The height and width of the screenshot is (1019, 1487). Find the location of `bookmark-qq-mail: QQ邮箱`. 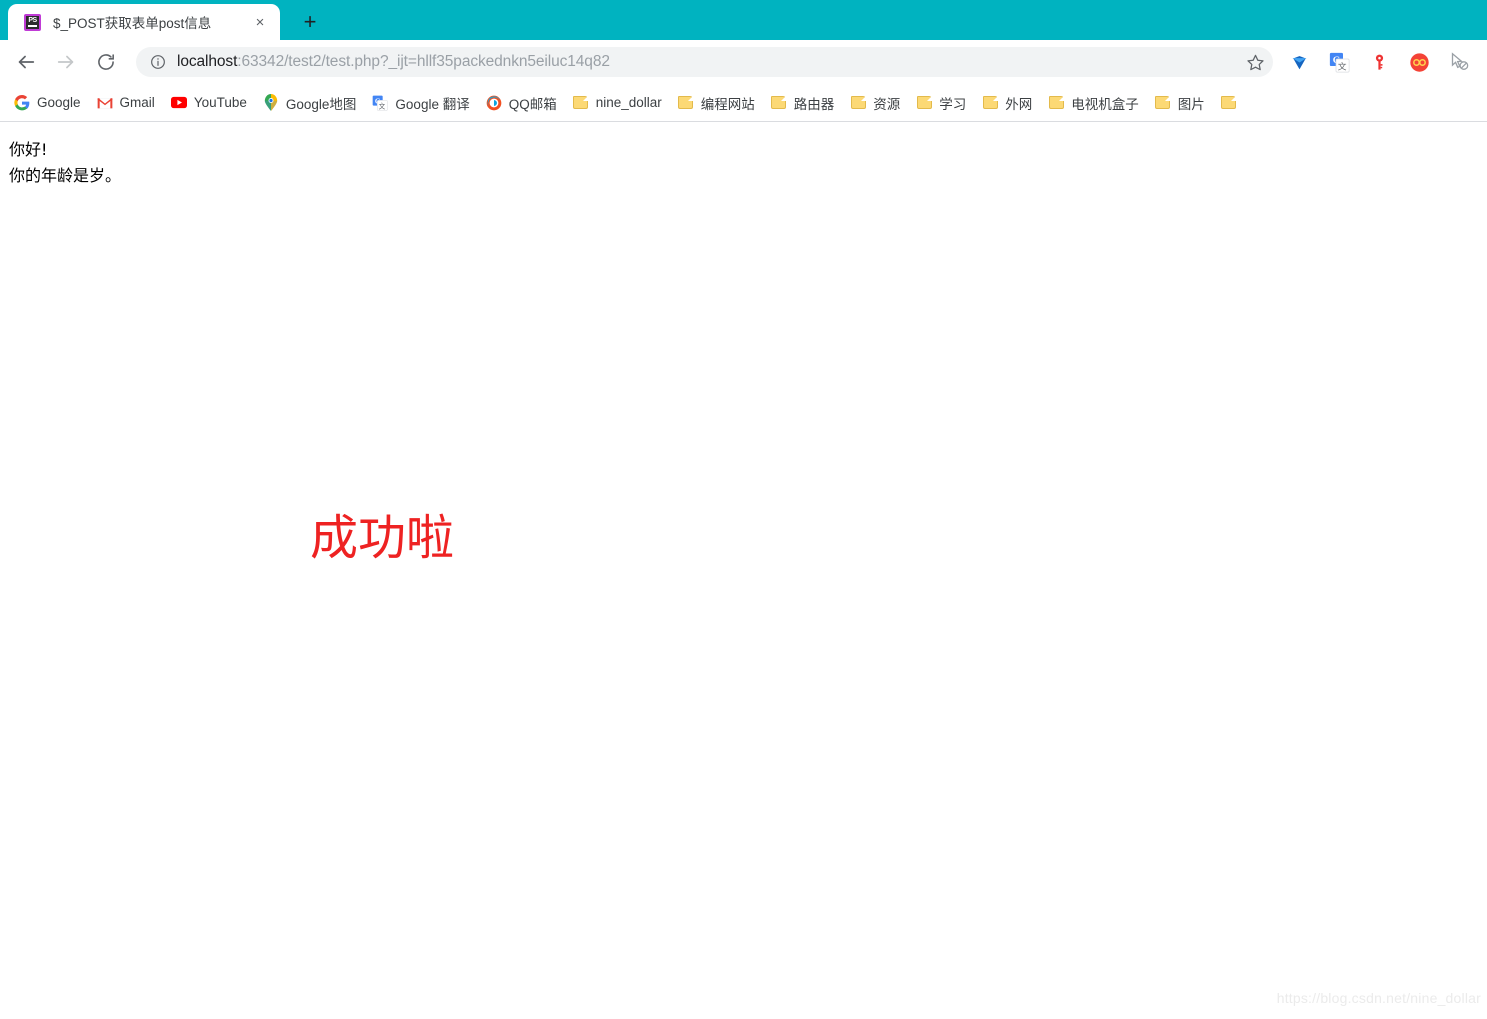

bookmark-qq-mail: QQ邮箱 is located at coordinates (521, 103).